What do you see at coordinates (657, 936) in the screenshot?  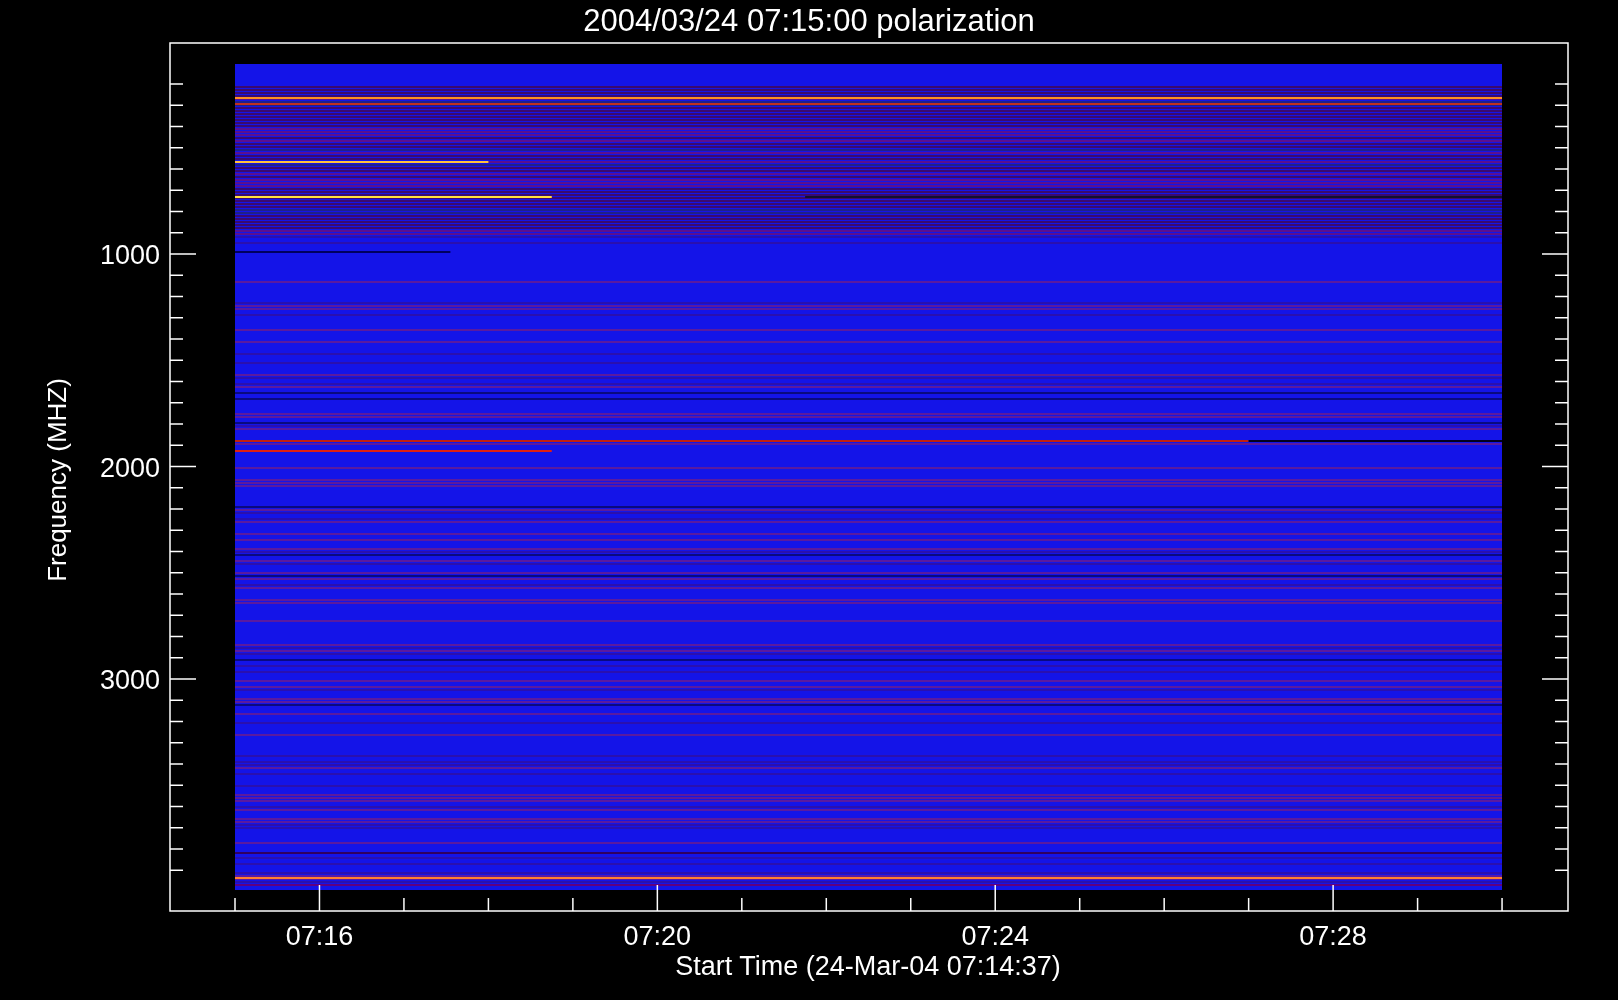 I see `x-tick-label: 07:20` at bounding box center [657, 936].